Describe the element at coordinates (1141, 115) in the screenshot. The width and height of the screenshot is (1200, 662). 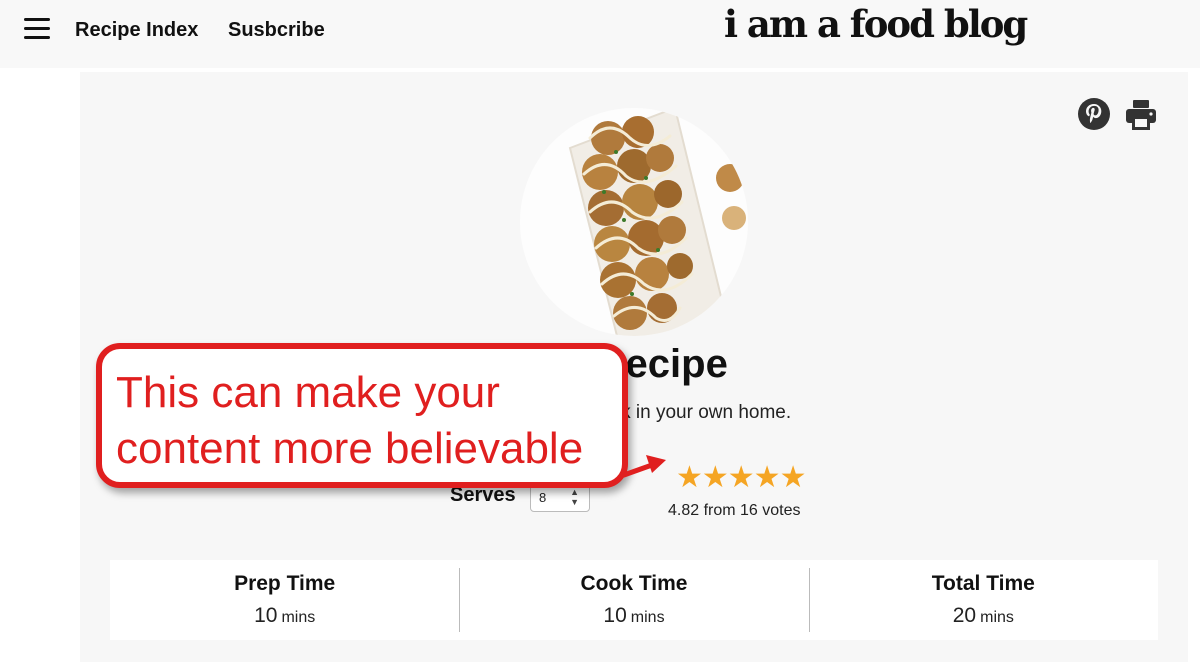
I see `print-icon` at that location.